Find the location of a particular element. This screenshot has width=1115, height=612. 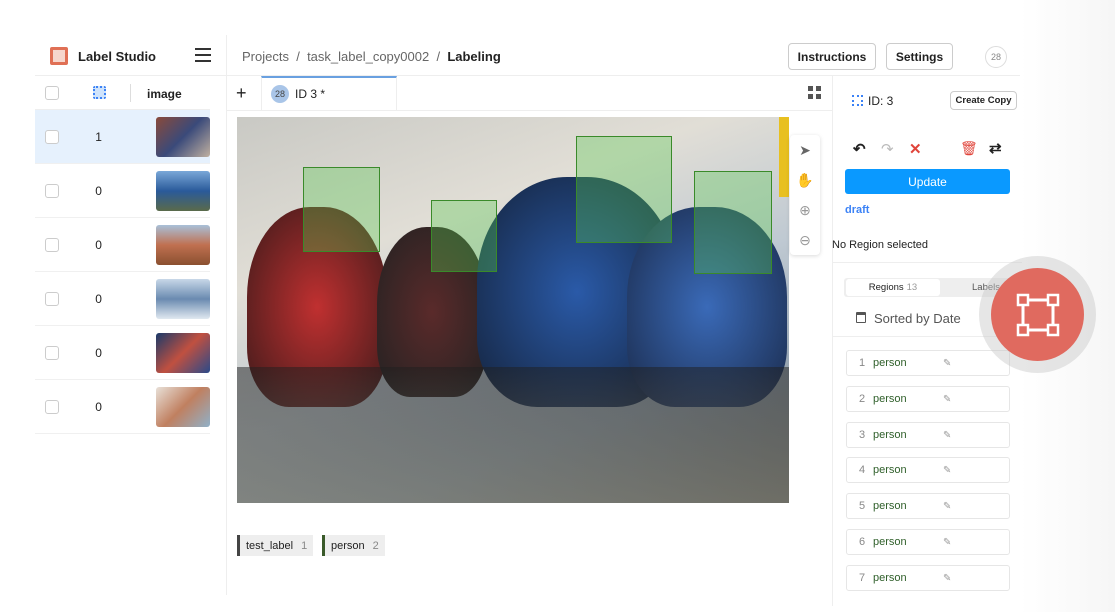

breadcrumb-page: Labeling is located at coordinates (474, 56).